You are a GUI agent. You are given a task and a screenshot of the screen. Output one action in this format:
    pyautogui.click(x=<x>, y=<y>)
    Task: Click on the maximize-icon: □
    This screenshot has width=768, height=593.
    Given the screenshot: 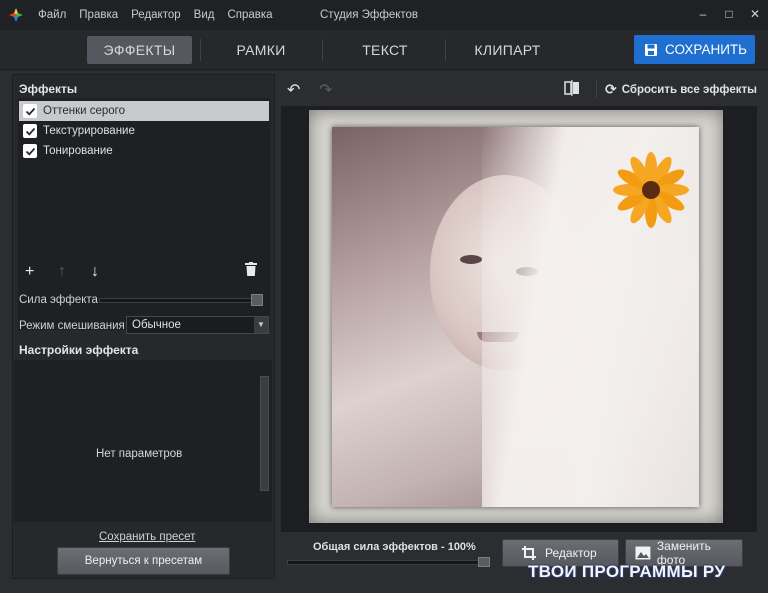 What is the action you would take?
    pyautogui.click(x=729, y=14)
    